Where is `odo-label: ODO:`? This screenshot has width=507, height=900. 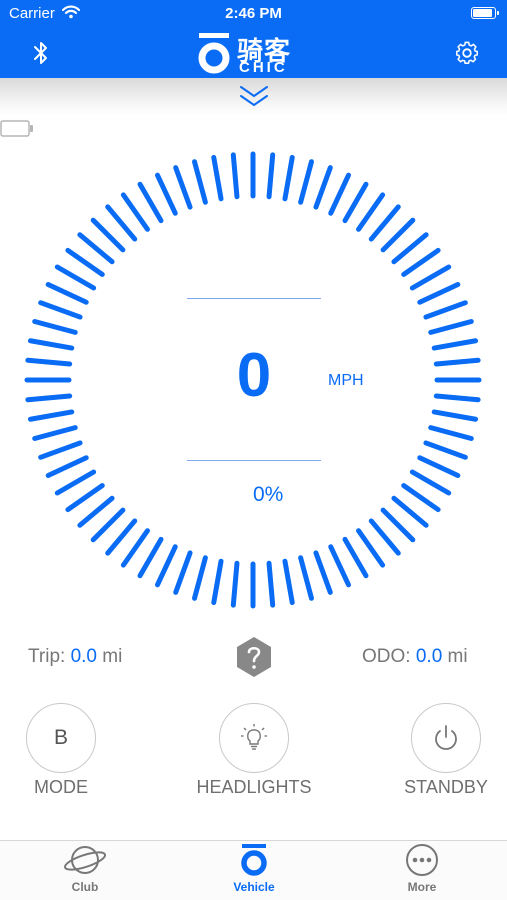
odo-label: ODO: is located at coordinates (386, 656).